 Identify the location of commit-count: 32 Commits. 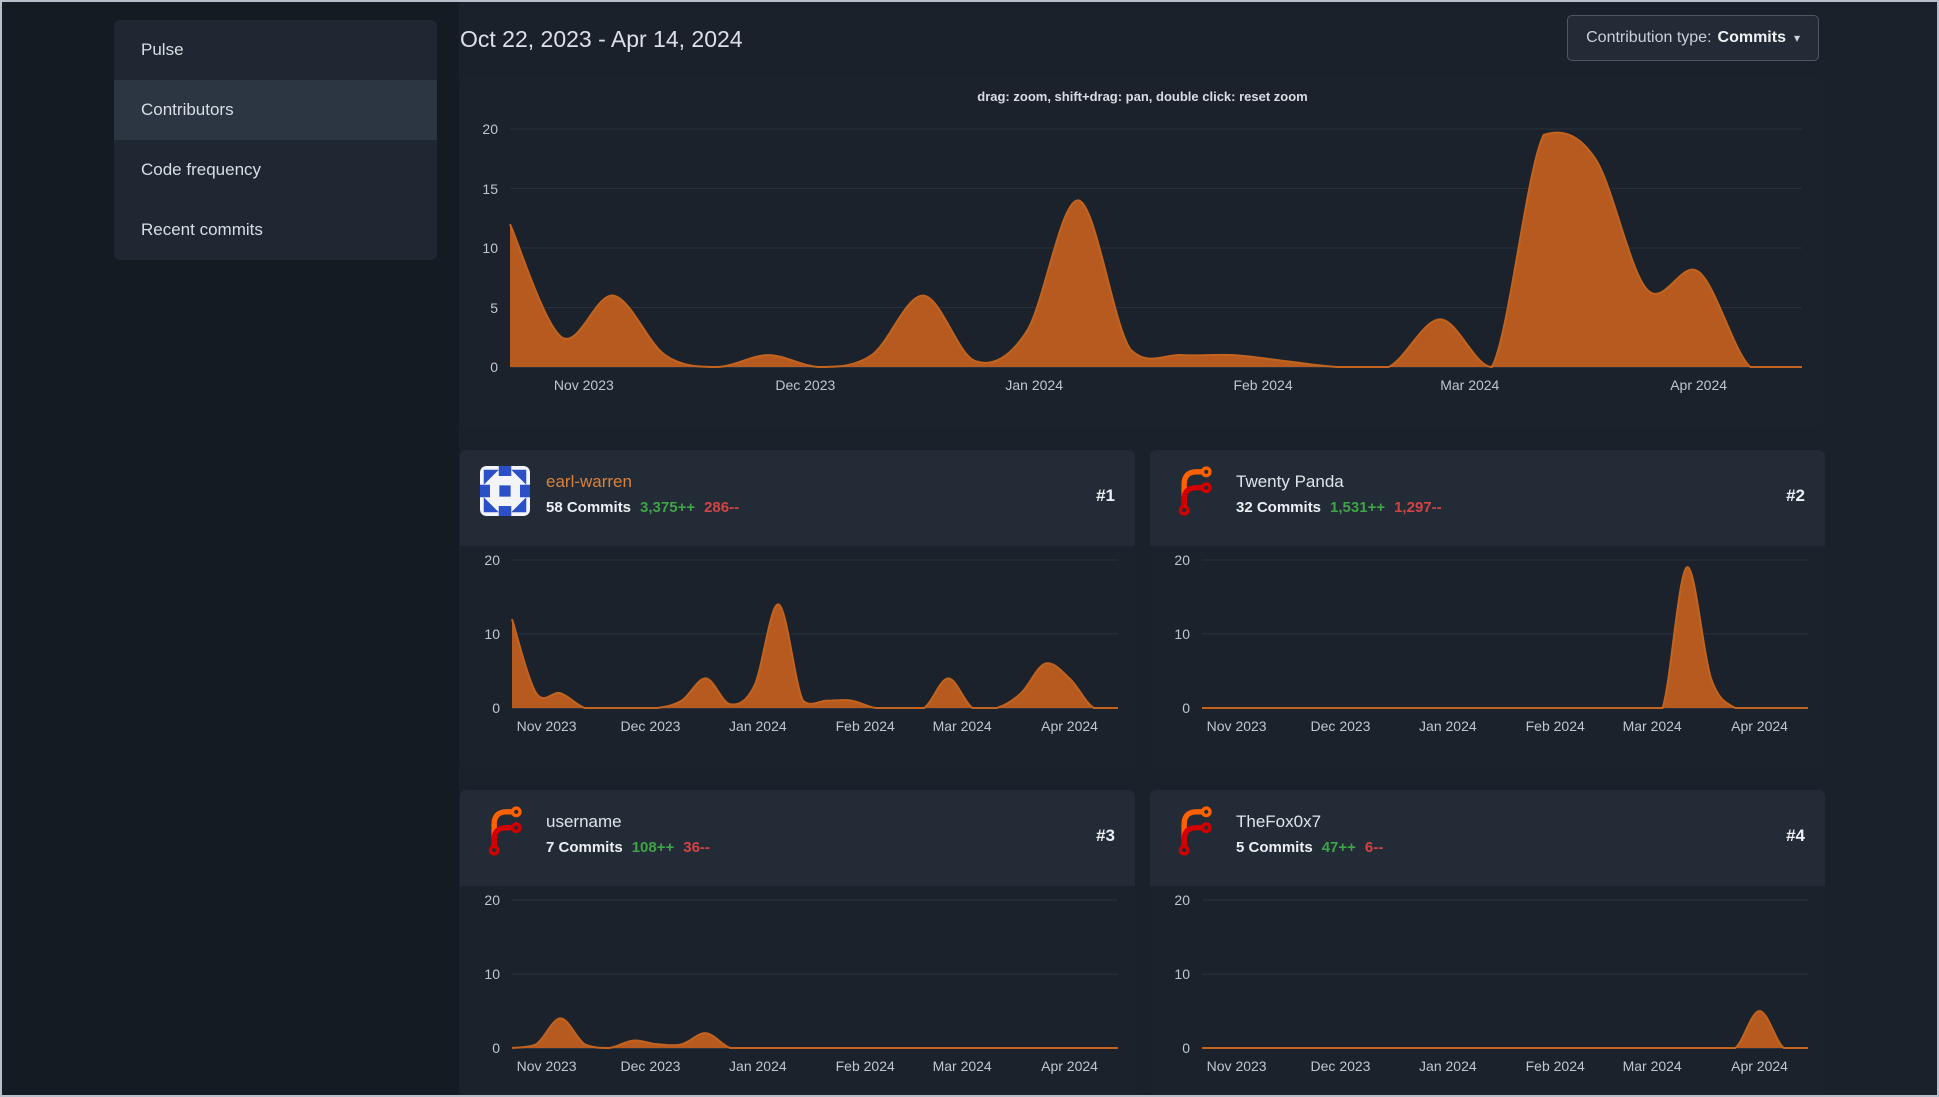
(1279, 507).